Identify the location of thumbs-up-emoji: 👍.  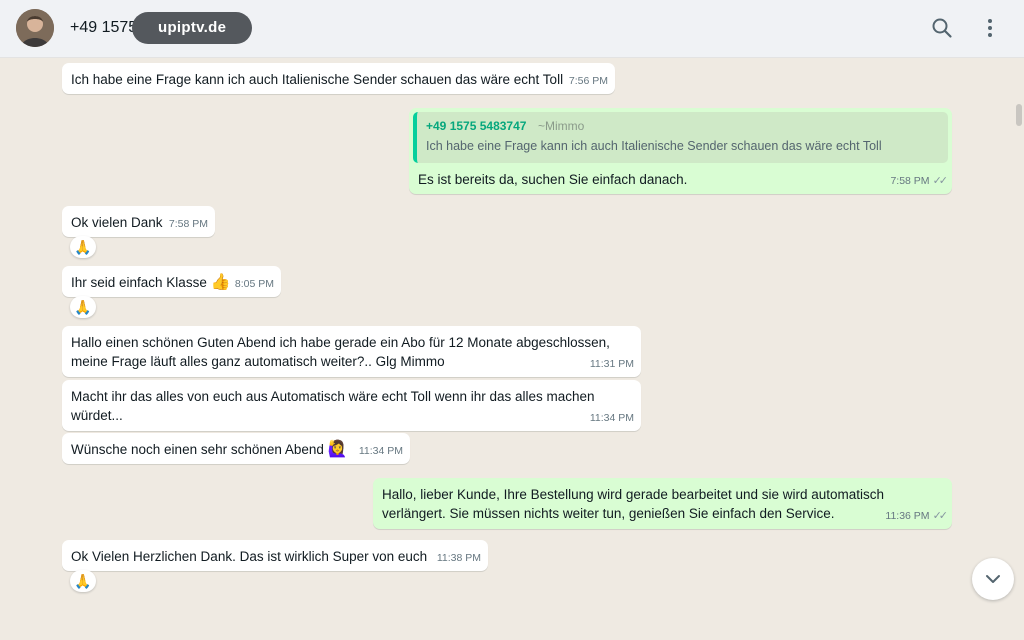
(220, 282).